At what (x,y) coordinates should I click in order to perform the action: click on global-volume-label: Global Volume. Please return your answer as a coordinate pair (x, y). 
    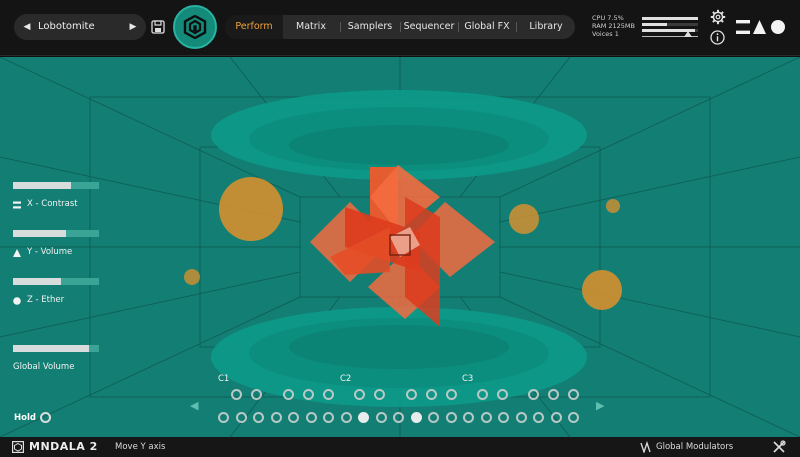
    Looking at the image, I should click on (44, 367).